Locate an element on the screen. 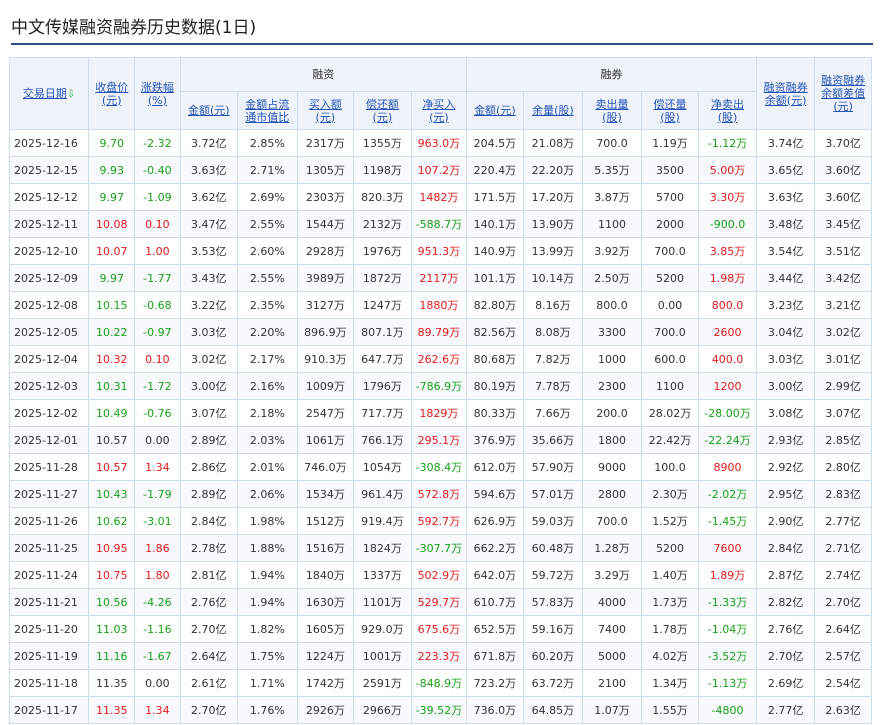  header-rq-sell: 卖出量(股) is located at coordinates (612, 110).